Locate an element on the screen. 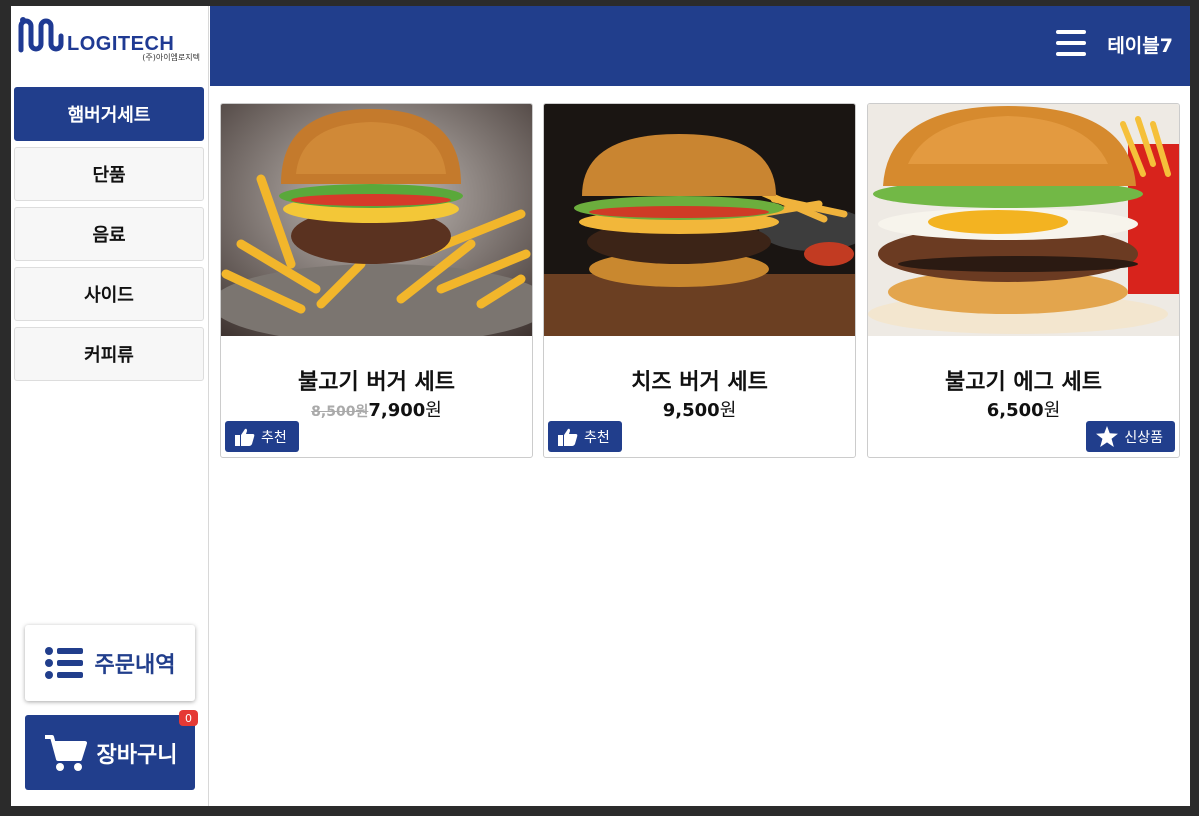 This screenshot has width=1199, height=816. new-product-tag: 신상품 is located at coordinates (1130, 436).